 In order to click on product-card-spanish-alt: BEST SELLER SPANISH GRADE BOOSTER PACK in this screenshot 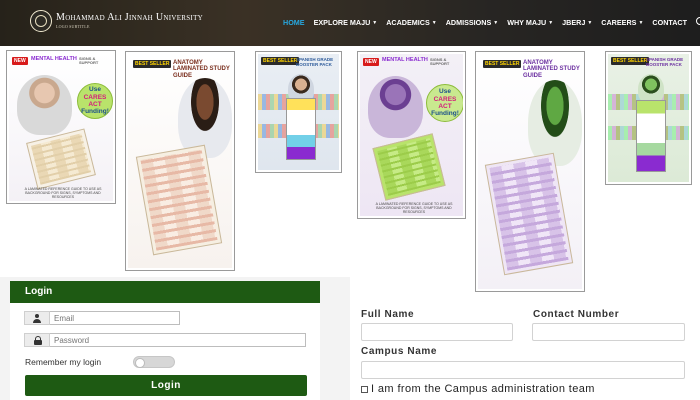, I will do `click(648, 118)`.